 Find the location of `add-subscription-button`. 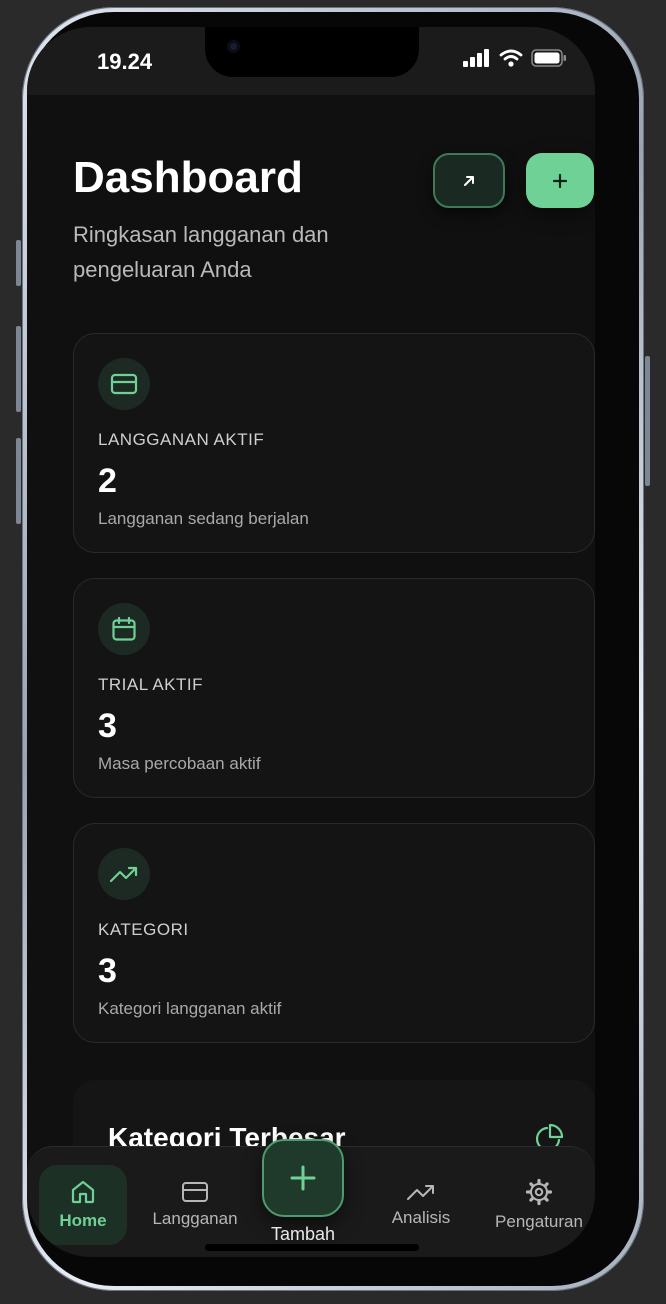

add-subscription-button is located at coordinates (560, 180).